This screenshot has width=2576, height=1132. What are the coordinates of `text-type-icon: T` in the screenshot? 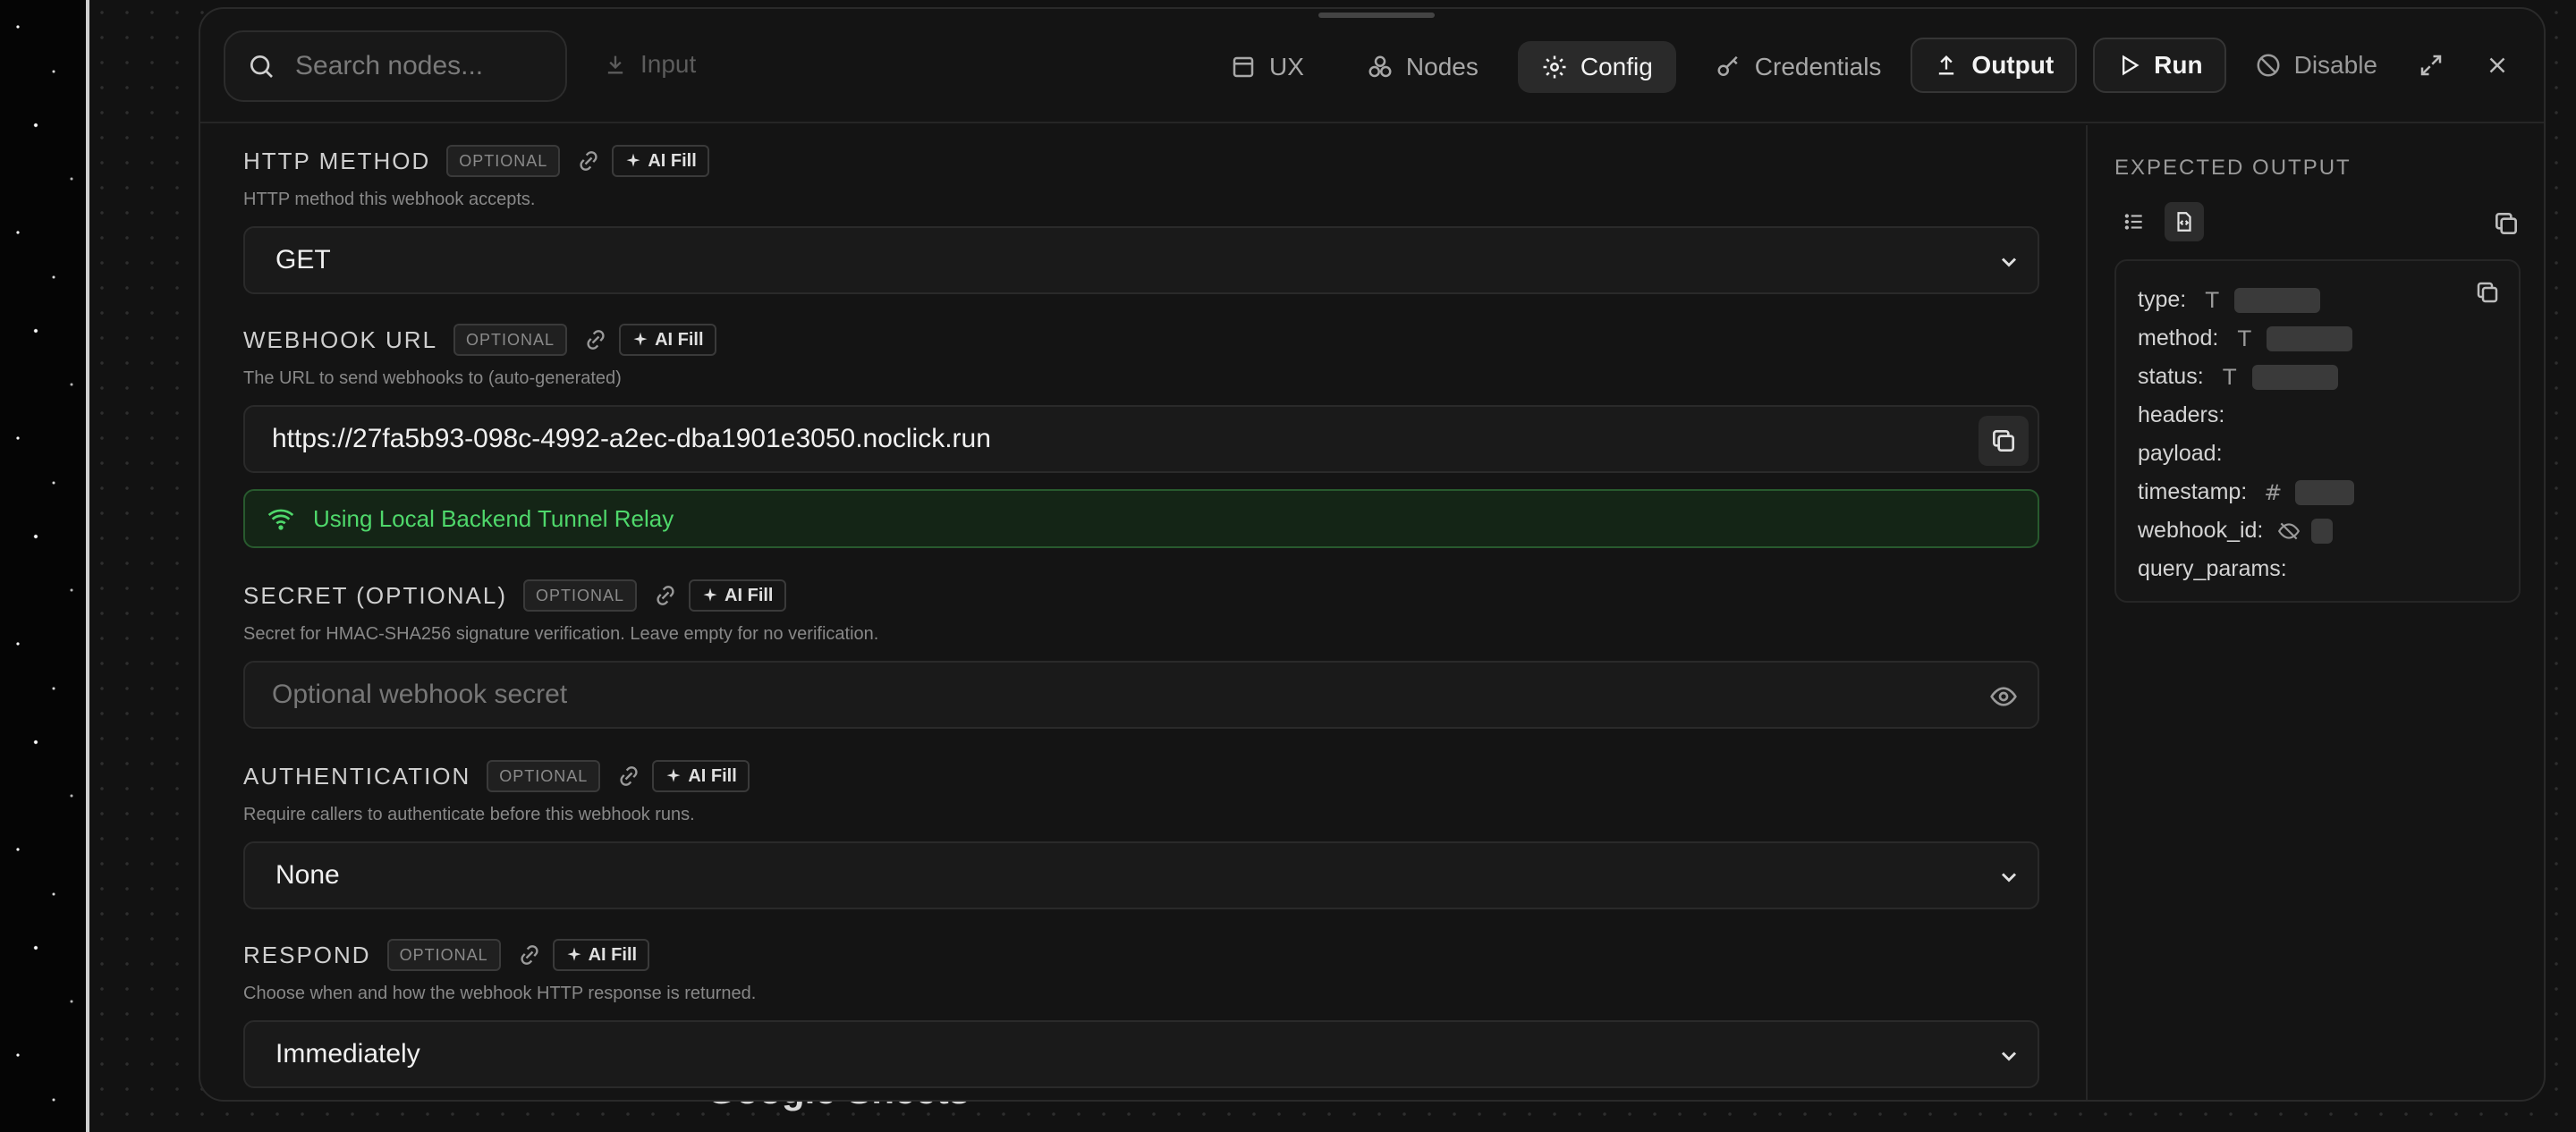 It's located at (2244, 338).